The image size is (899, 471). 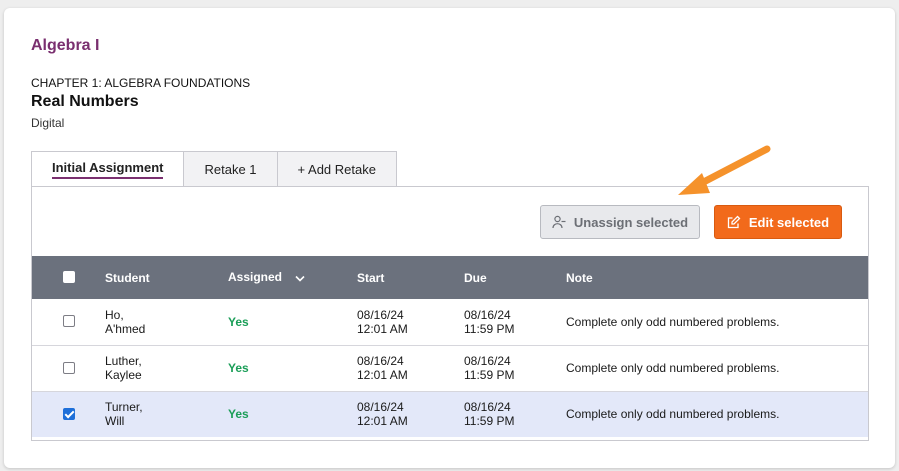 I want to click on student-last-name: Turner,, so click(x=124, y=407).